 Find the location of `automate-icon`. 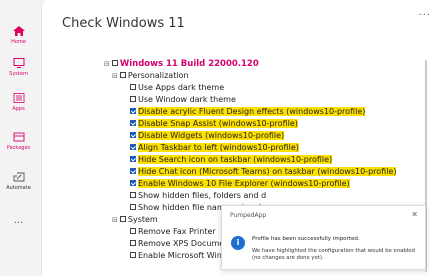

automate-icon is located at coordinates (18, 177).